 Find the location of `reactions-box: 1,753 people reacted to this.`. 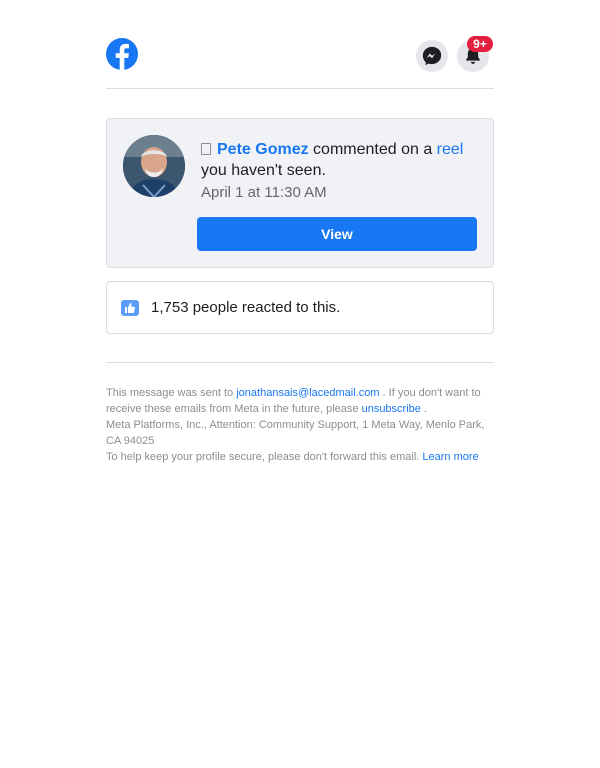

reactions-box: 1,753 people reacted to this. is located at coordinates (300, 307).